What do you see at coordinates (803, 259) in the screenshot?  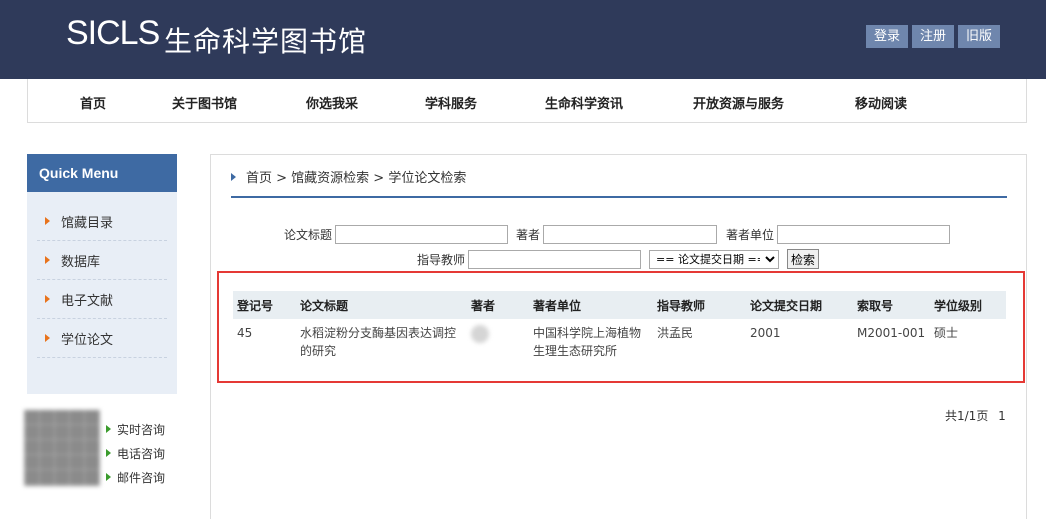 I see `search-button: 检索` at bounding box center [803, 259].